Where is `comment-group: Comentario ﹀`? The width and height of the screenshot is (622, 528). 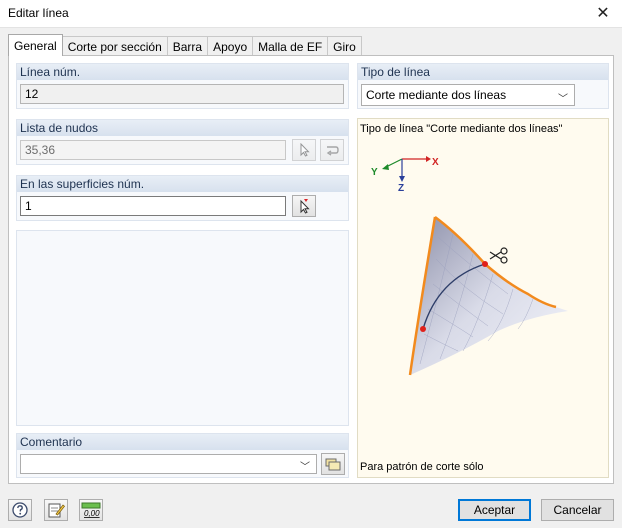 comment-group: Comentario ﹀ is located at coordinates (182, 455).